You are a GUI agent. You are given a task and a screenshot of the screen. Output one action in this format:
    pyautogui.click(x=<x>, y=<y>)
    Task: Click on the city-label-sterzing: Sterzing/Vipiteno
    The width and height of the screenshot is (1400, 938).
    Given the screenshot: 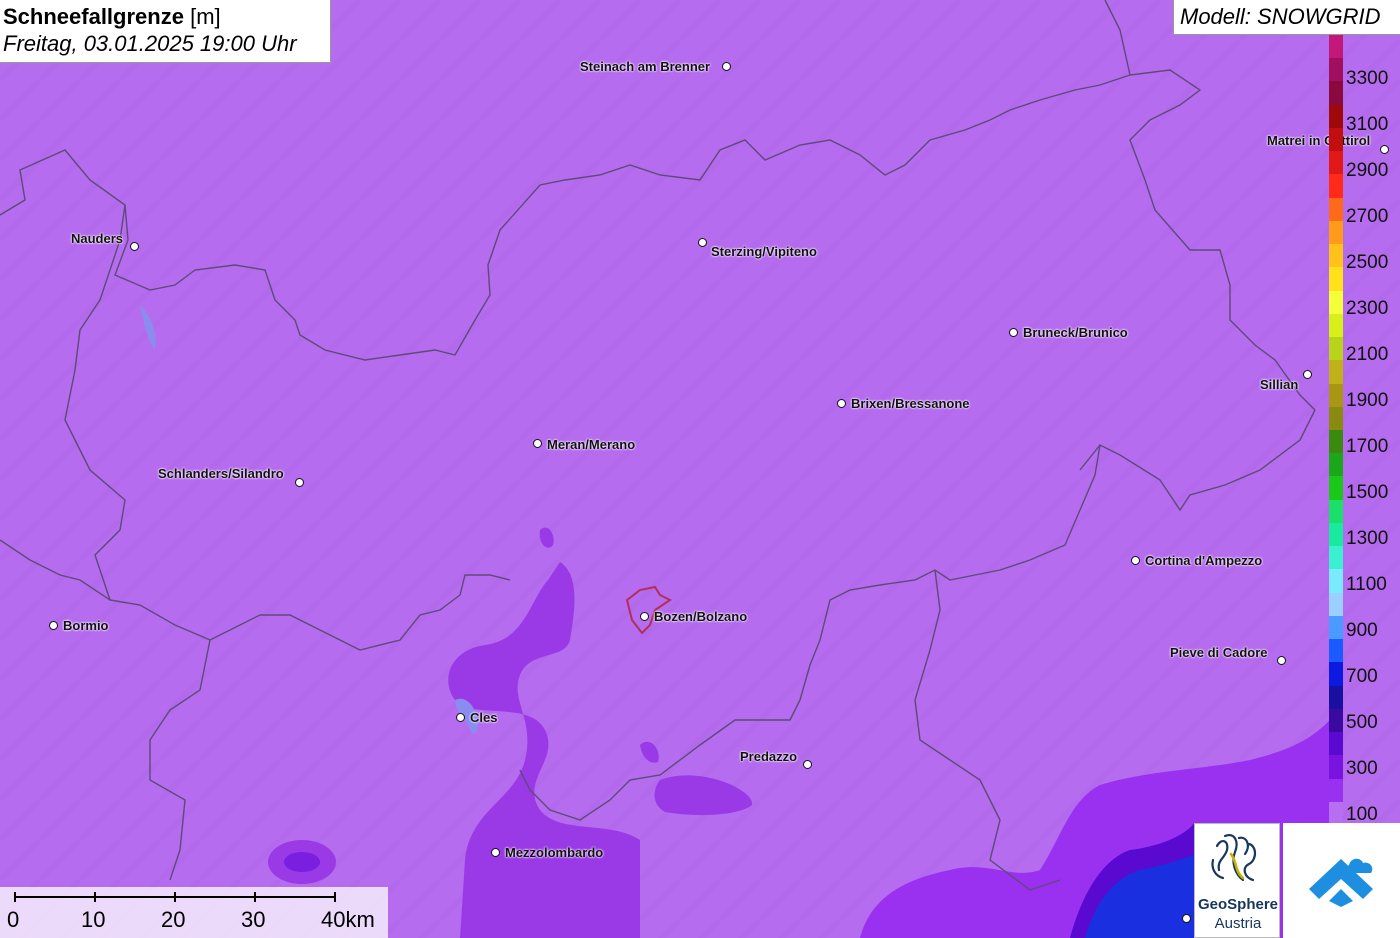 What is the action you would take?
    pyautogui.click(x=764, y=251)
    